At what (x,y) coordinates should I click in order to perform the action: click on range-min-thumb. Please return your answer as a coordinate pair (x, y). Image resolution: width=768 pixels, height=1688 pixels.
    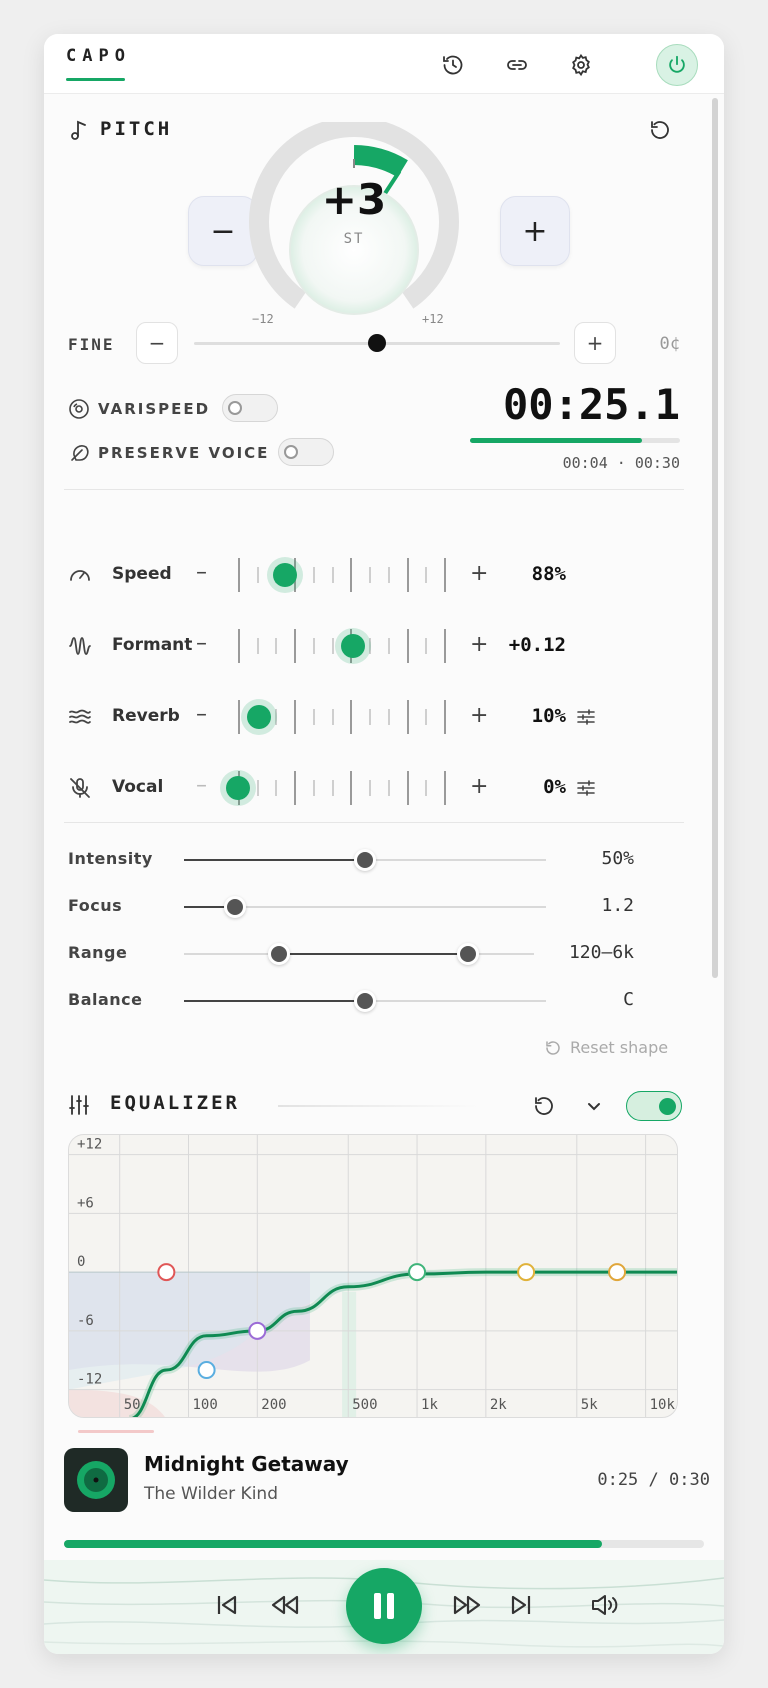
    Looking at the image, I should click on (278, 954).